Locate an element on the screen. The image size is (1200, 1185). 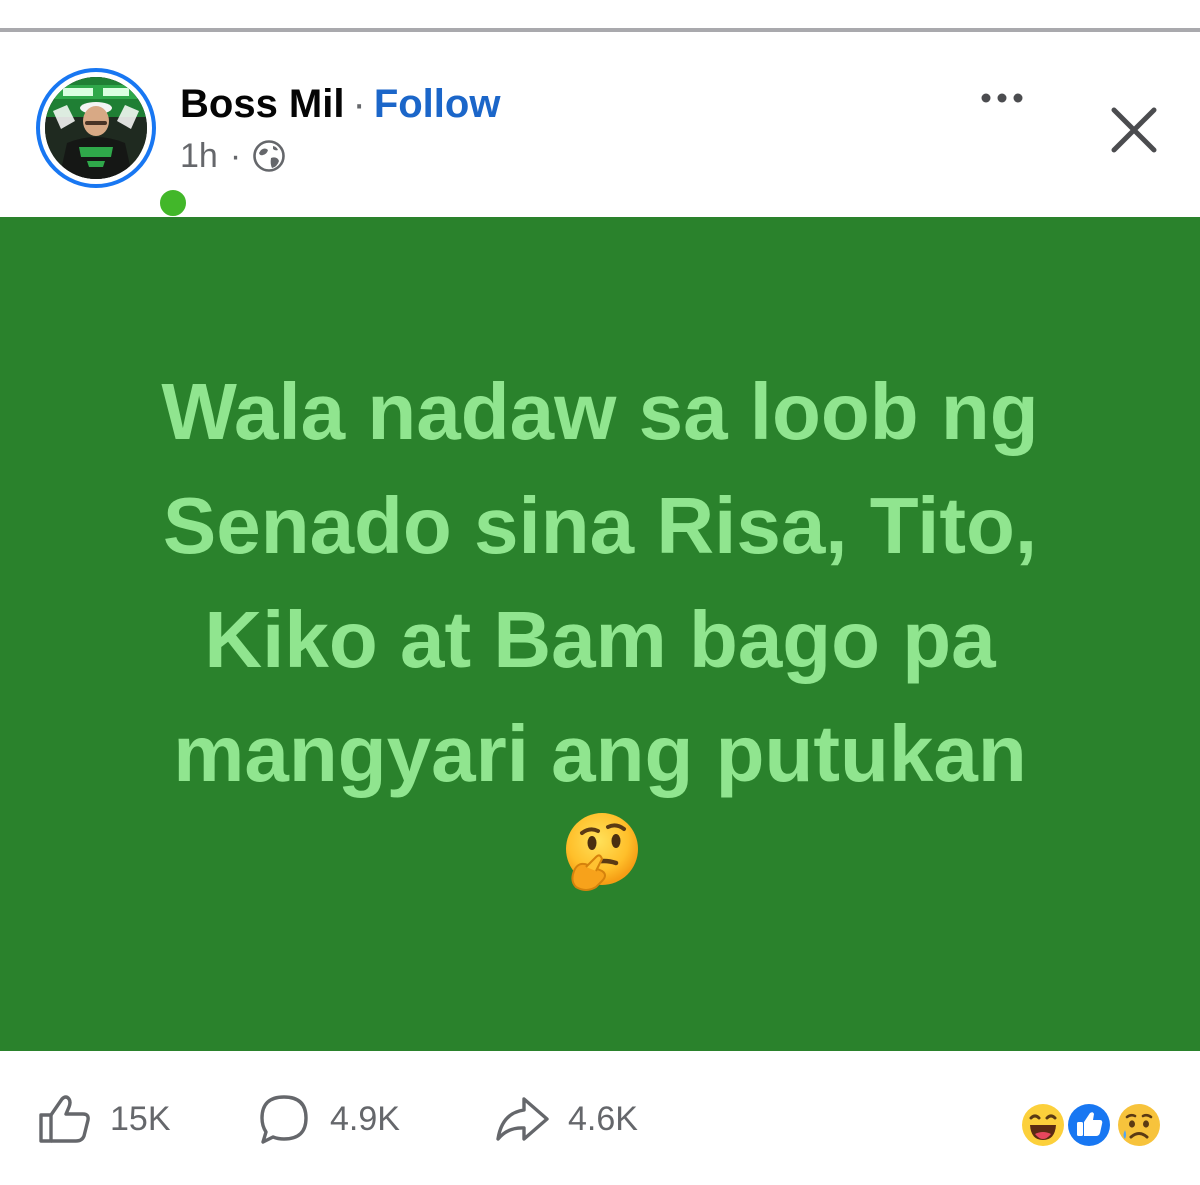
more-horizontal-icon is located at coordinates (1002, 98).